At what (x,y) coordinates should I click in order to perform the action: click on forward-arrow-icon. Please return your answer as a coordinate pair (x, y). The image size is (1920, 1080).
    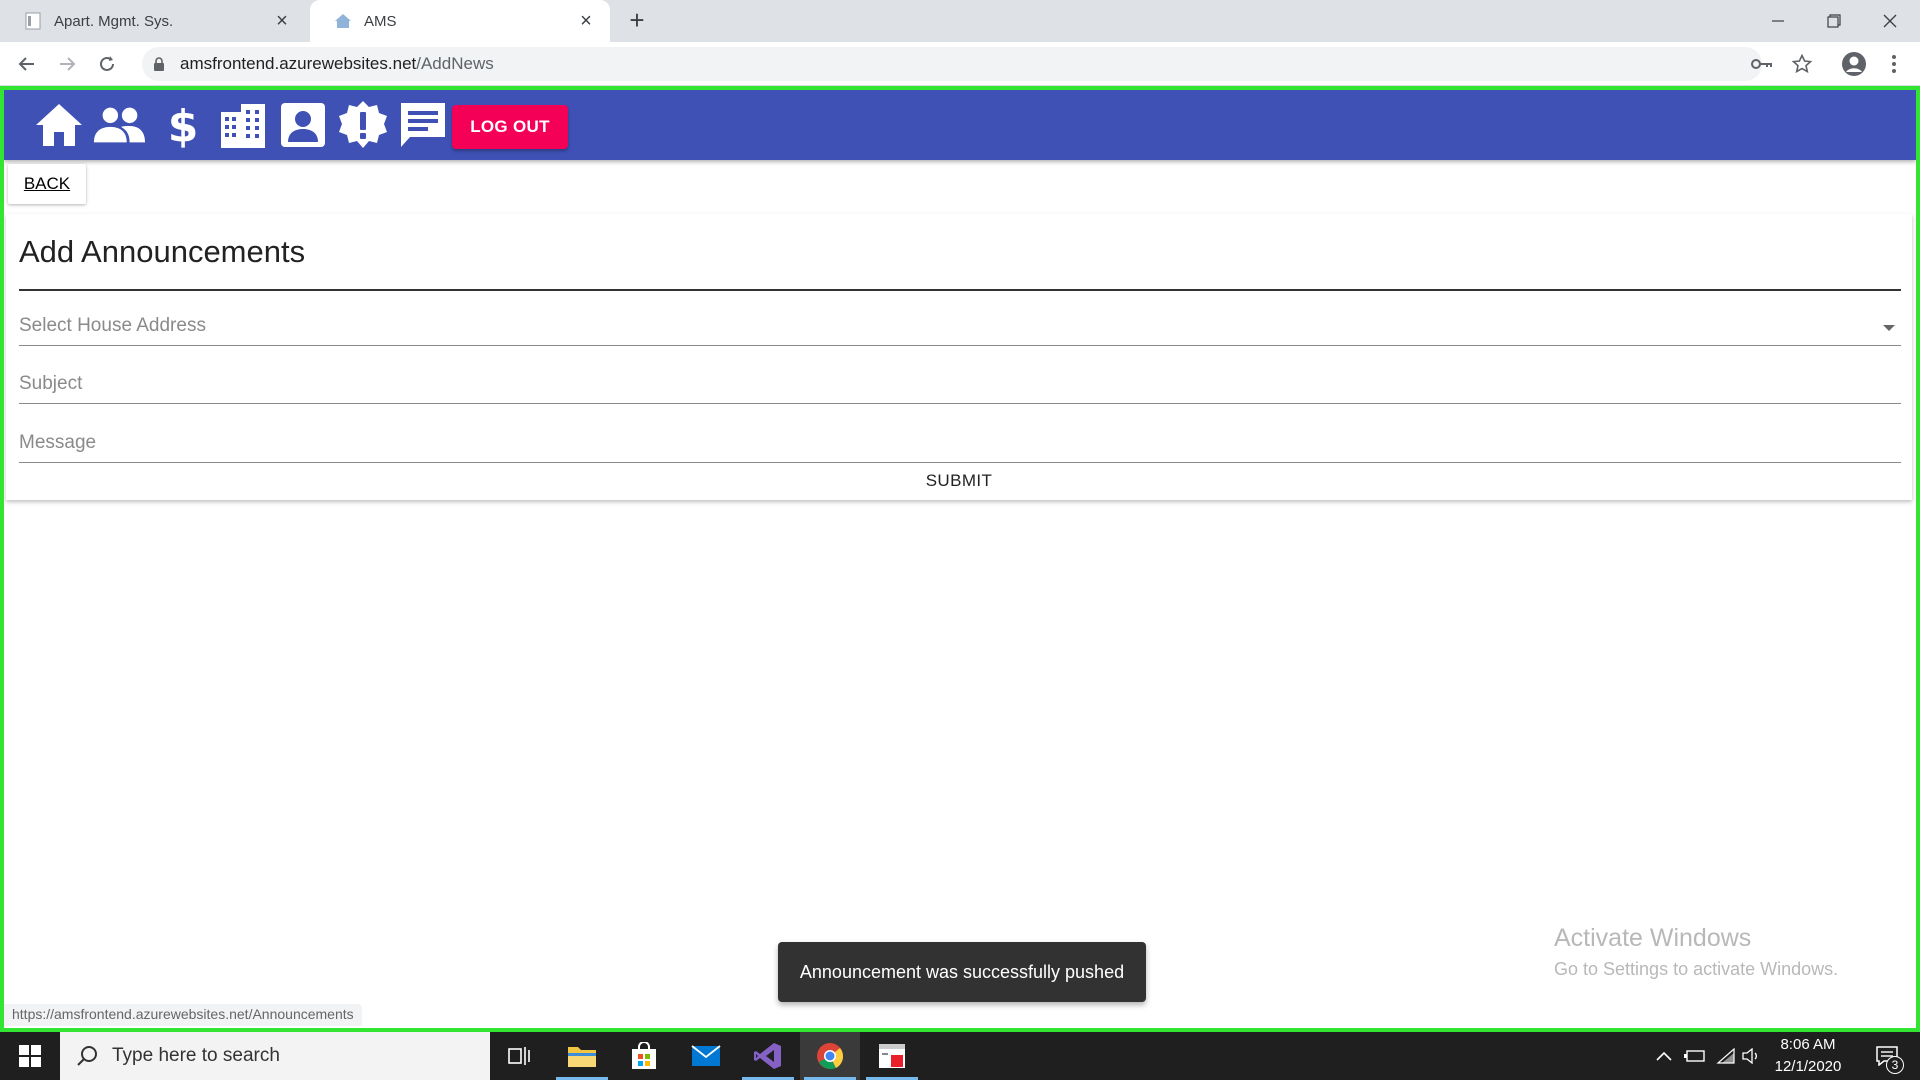
    Looking at the image, I should click on (67, 64).